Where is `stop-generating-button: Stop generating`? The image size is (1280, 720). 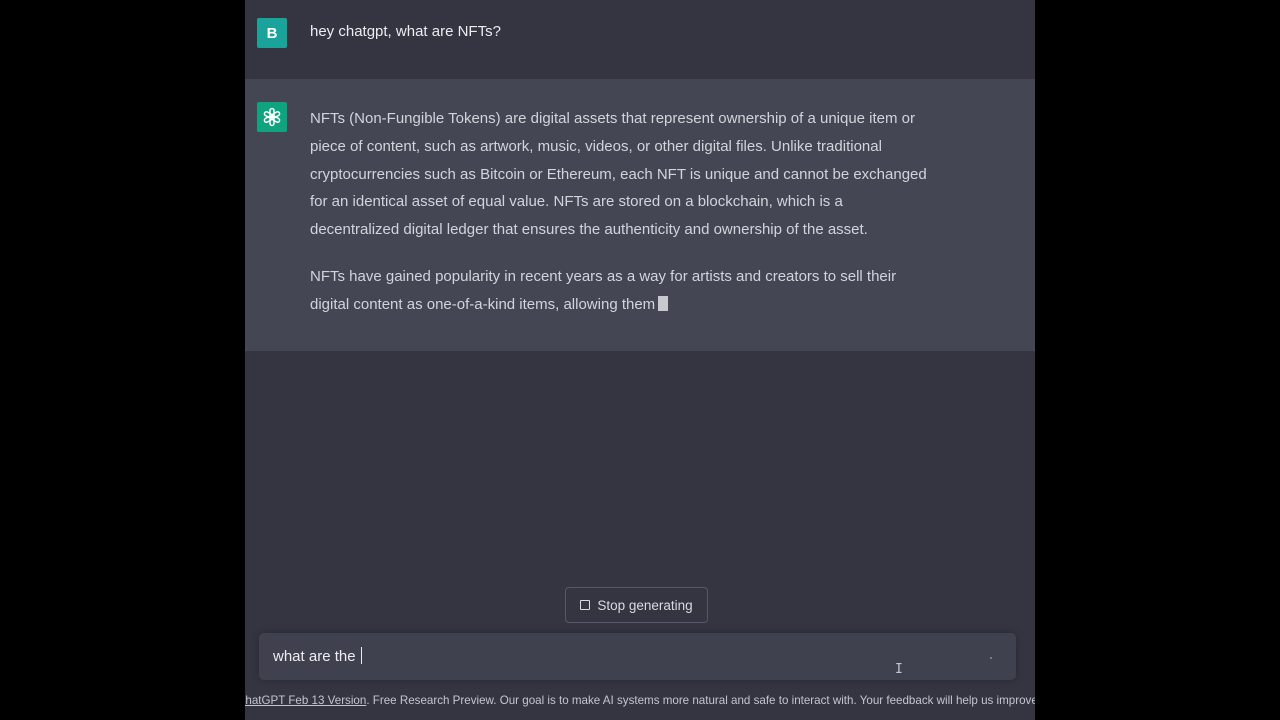 stop-generating-button: Stop generating is located at coordinates (636, 605).